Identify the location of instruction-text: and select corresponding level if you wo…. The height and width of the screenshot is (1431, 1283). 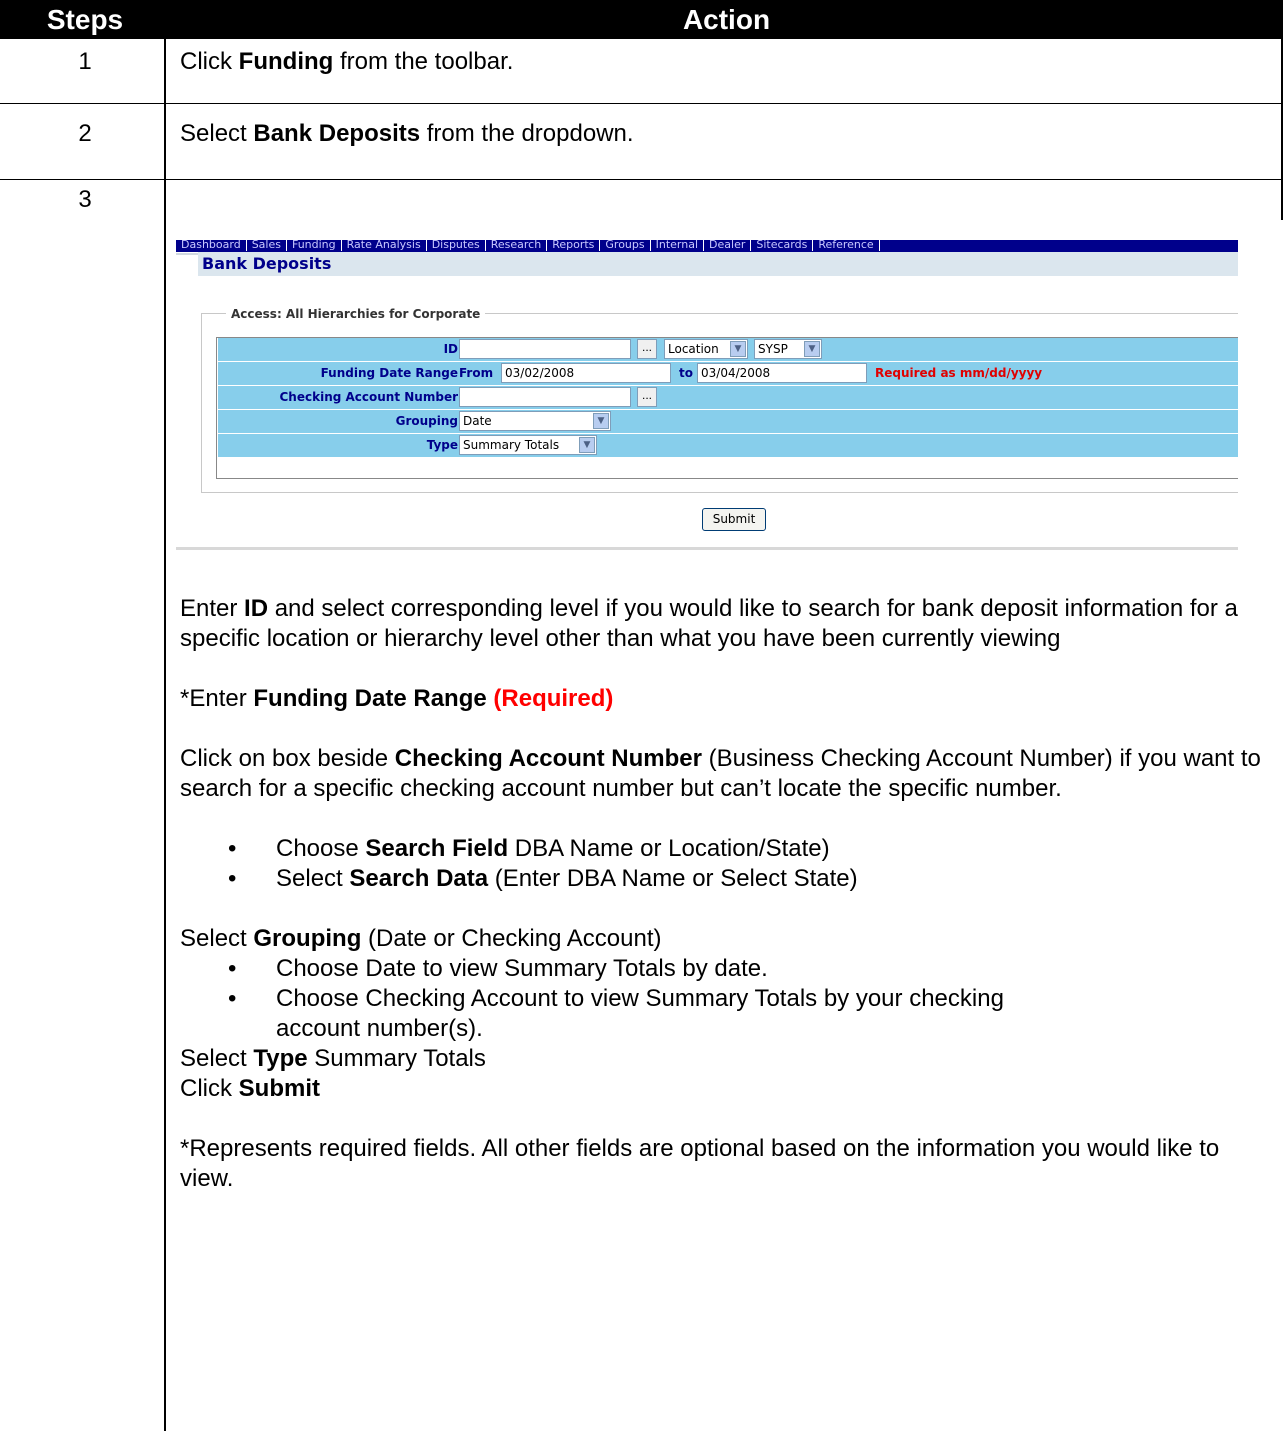
(709, 623).